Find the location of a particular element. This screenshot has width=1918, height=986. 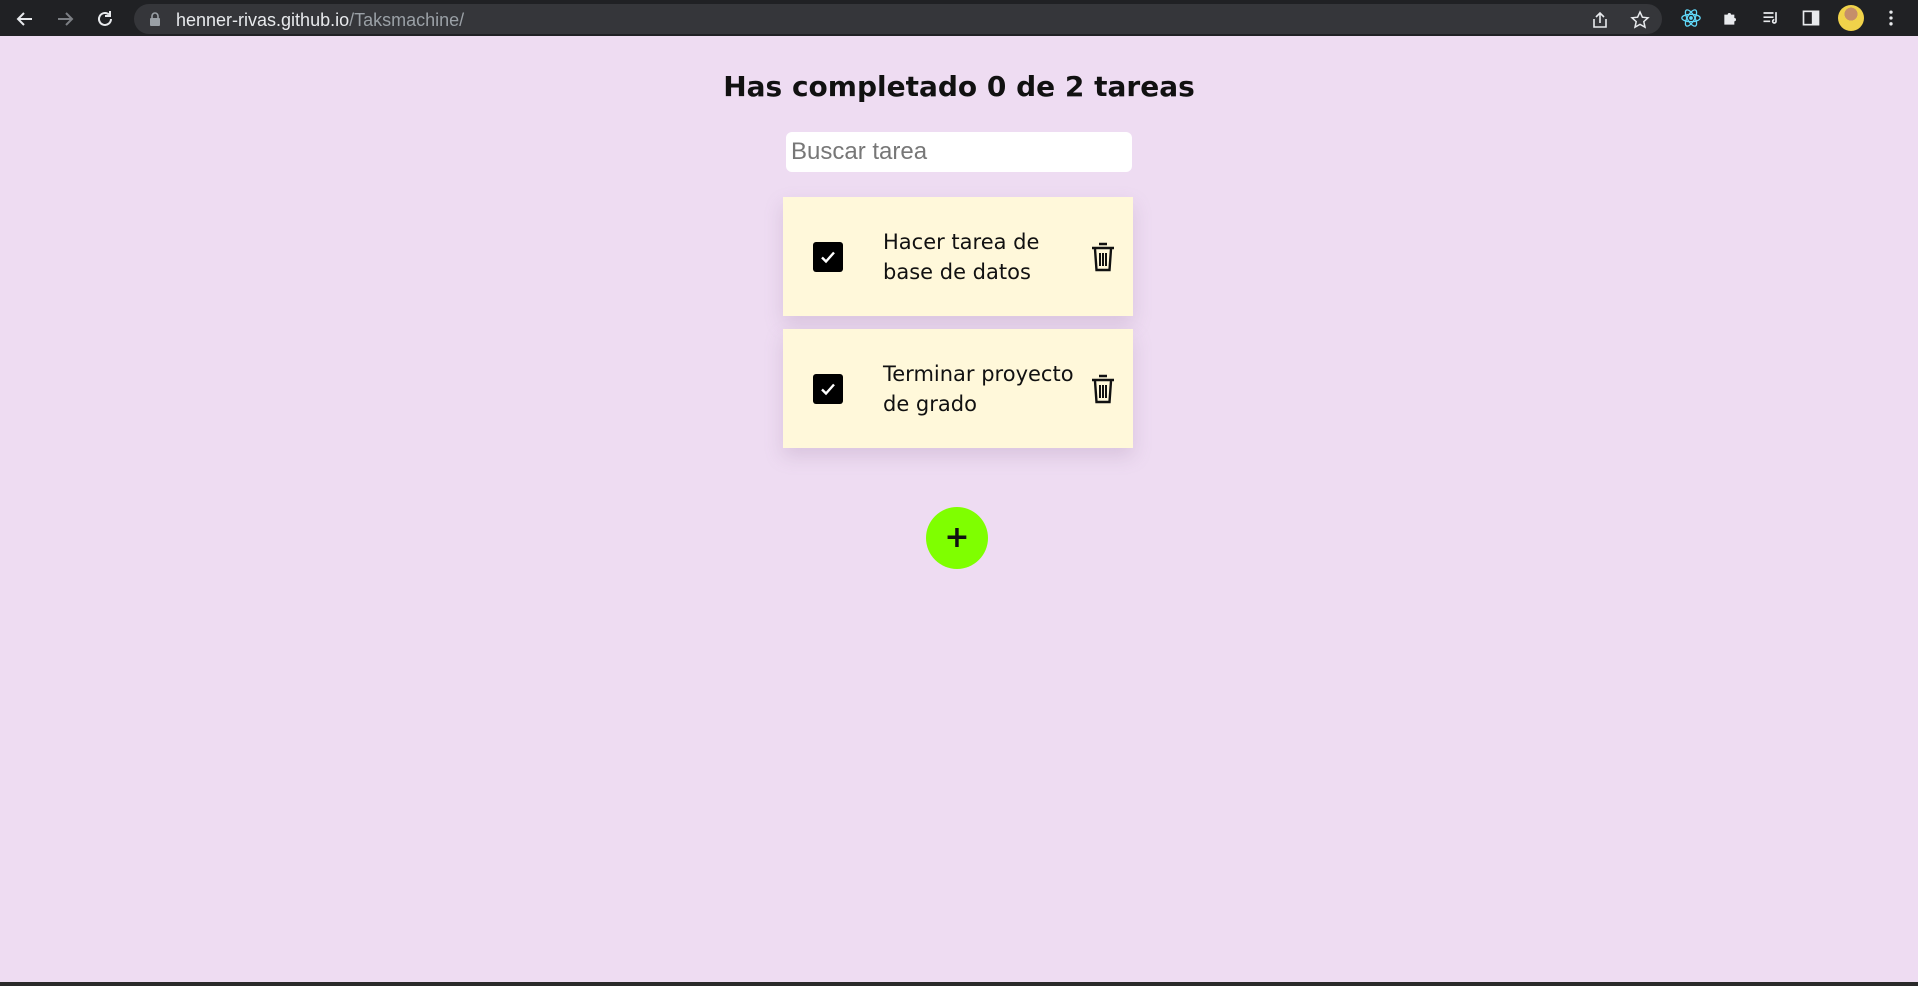

address-bar: henner-rivas.github.io/Taksmachine/ is located at coordinates (898, 19).